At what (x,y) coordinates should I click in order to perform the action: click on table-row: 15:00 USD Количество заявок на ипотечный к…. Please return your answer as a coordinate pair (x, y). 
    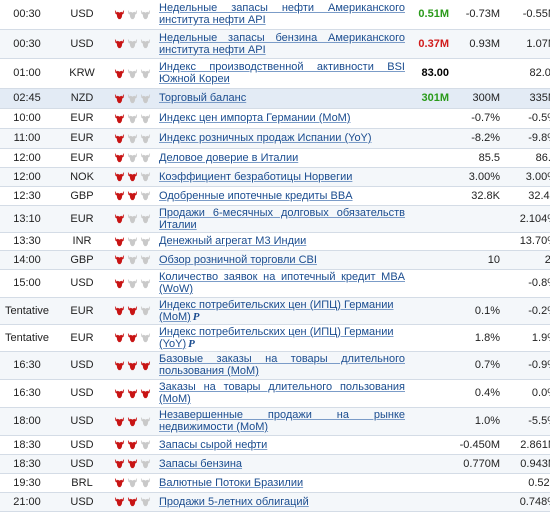
    Looking at the image, I should click on (275, 283).